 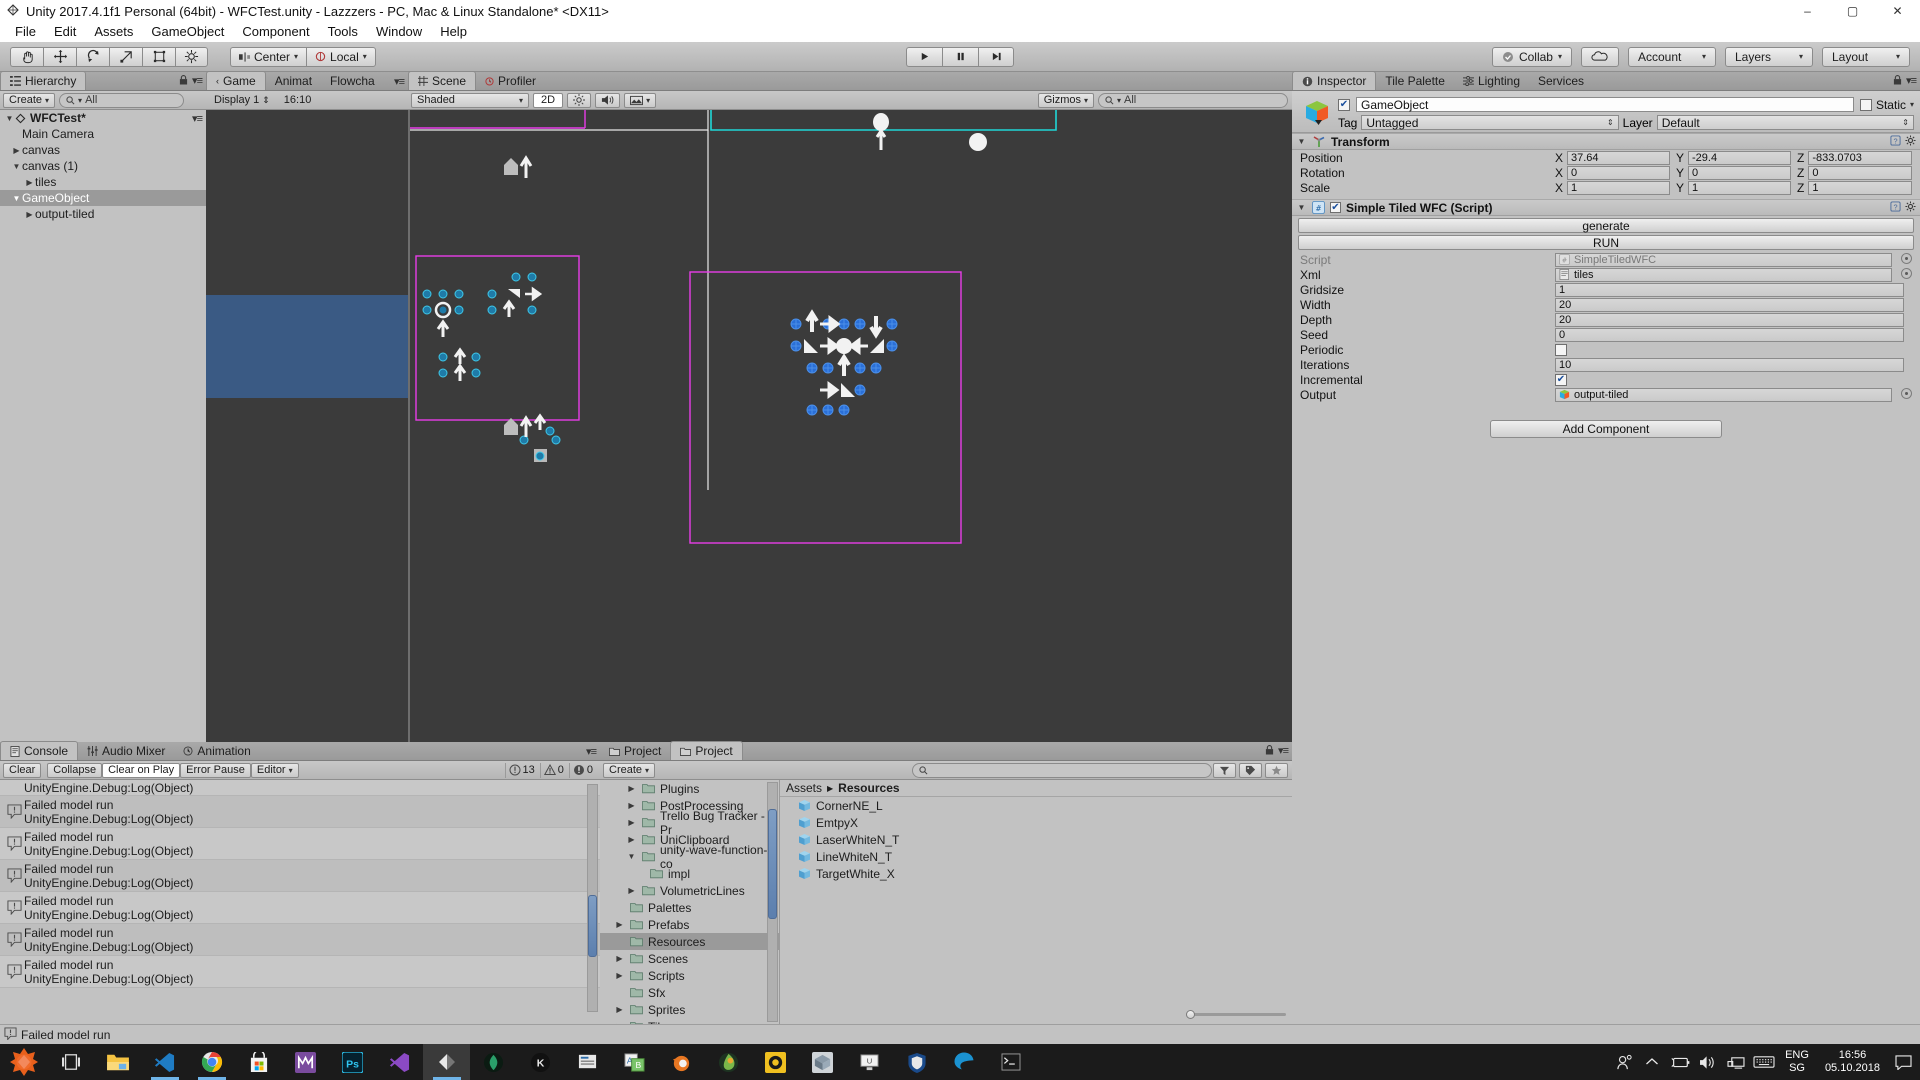 I want to click on inspector-menu-icon: ▾≡, so click(x=1911, y=80).